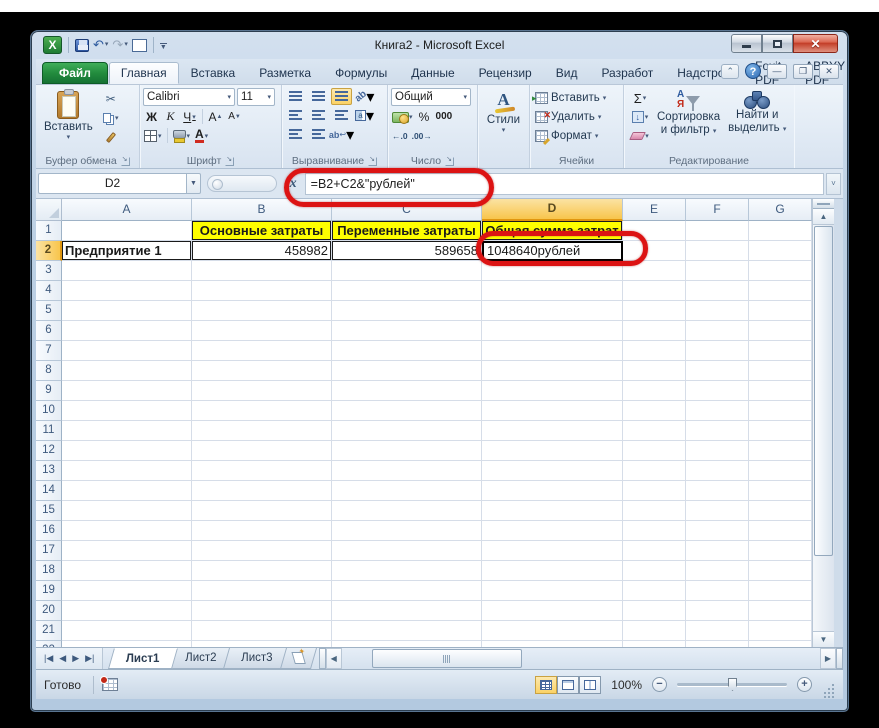 The width and height of the screenshot is (879, 728). I want to click on tab-Данные: Данные, so click(432, 73).